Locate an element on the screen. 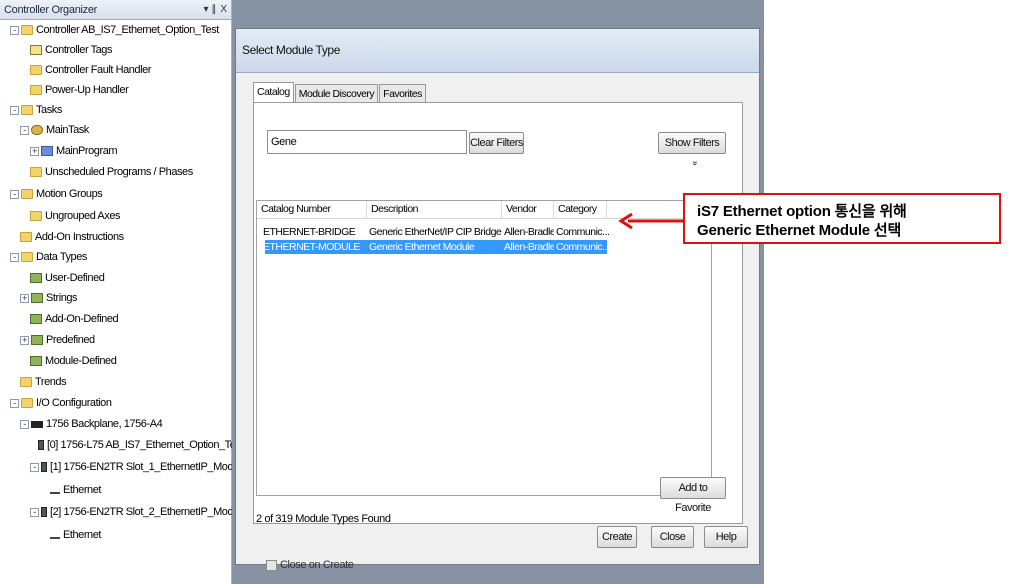  column-description: Description is located at coordinates (434, 209).